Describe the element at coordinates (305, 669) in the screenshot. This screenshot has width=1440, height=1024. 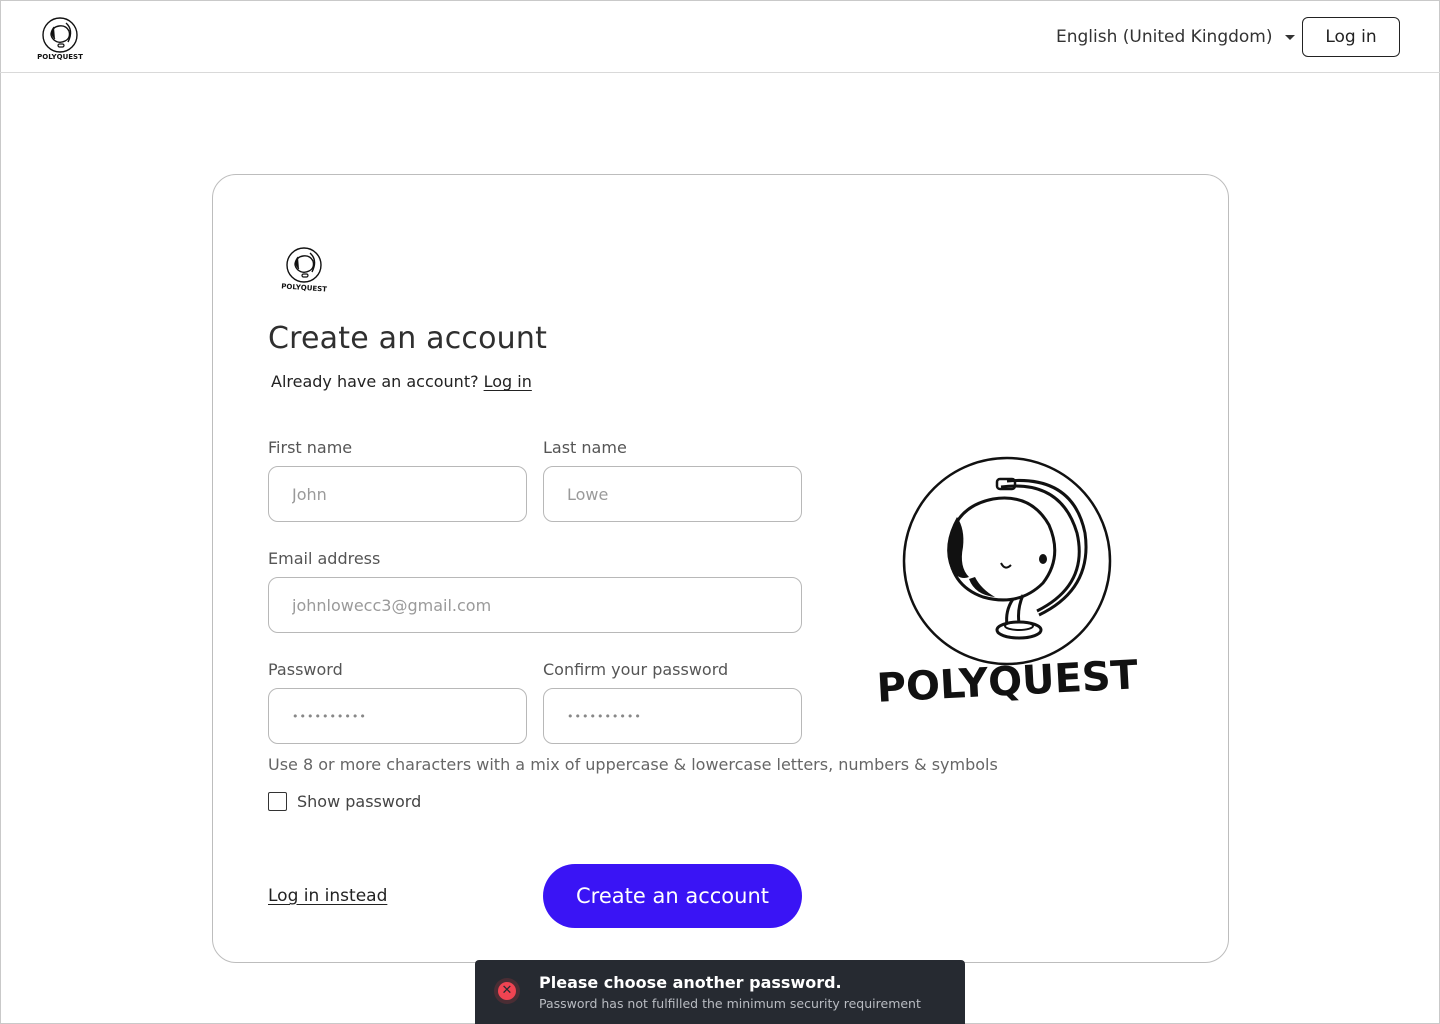
I see `password-label: Password` at that location.